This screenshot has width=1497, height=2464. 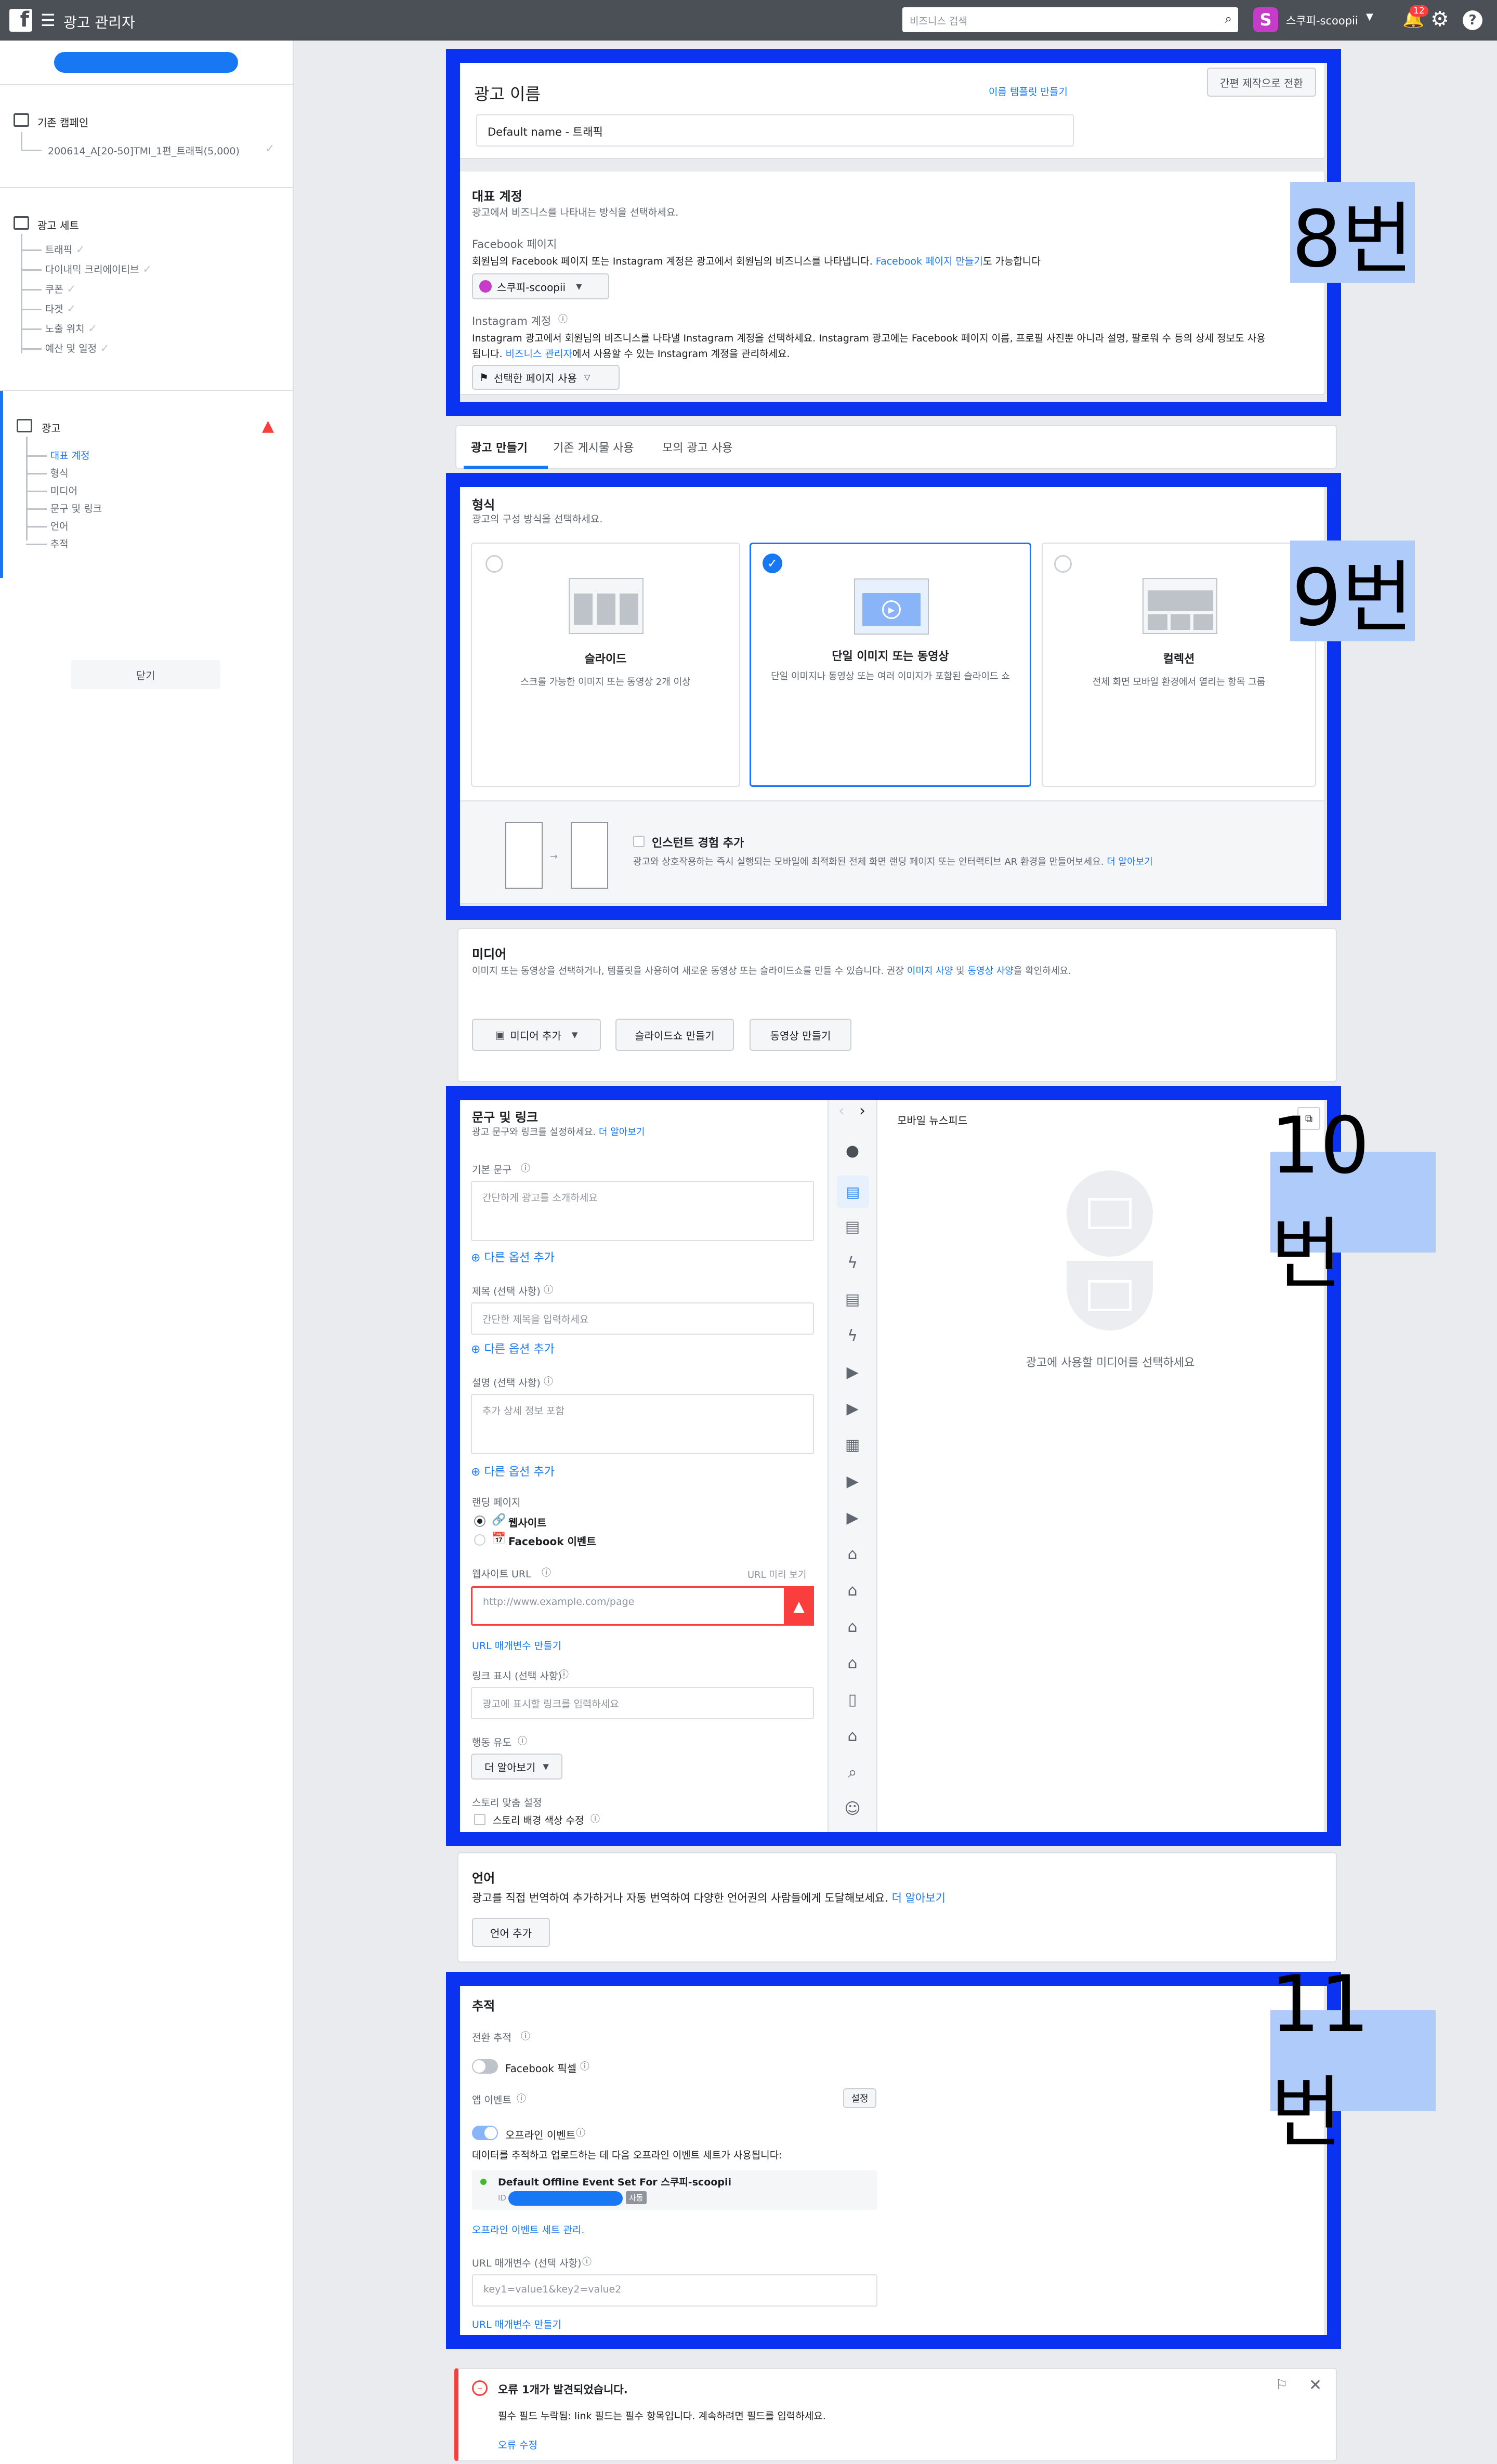 I want to click on annotation-label-11: 11번, so click(x=1353, y=2058).